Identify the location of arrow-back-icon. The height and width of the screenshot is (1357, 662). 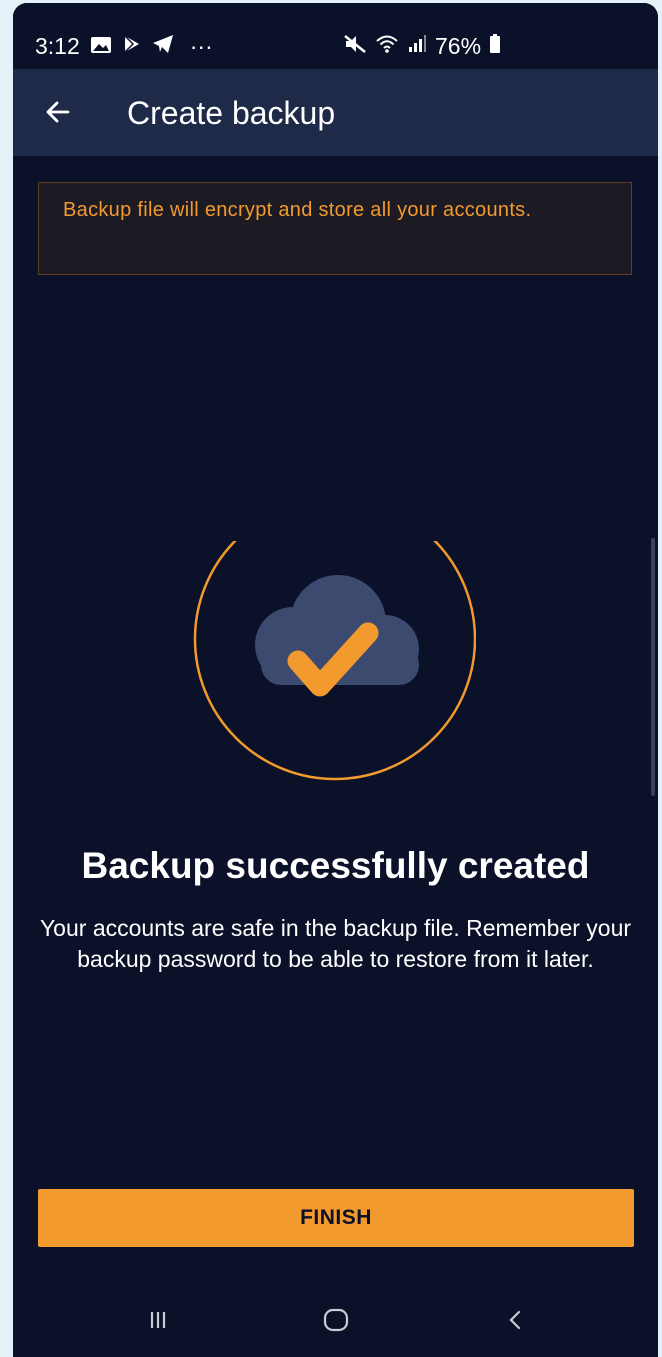
(58, 112).